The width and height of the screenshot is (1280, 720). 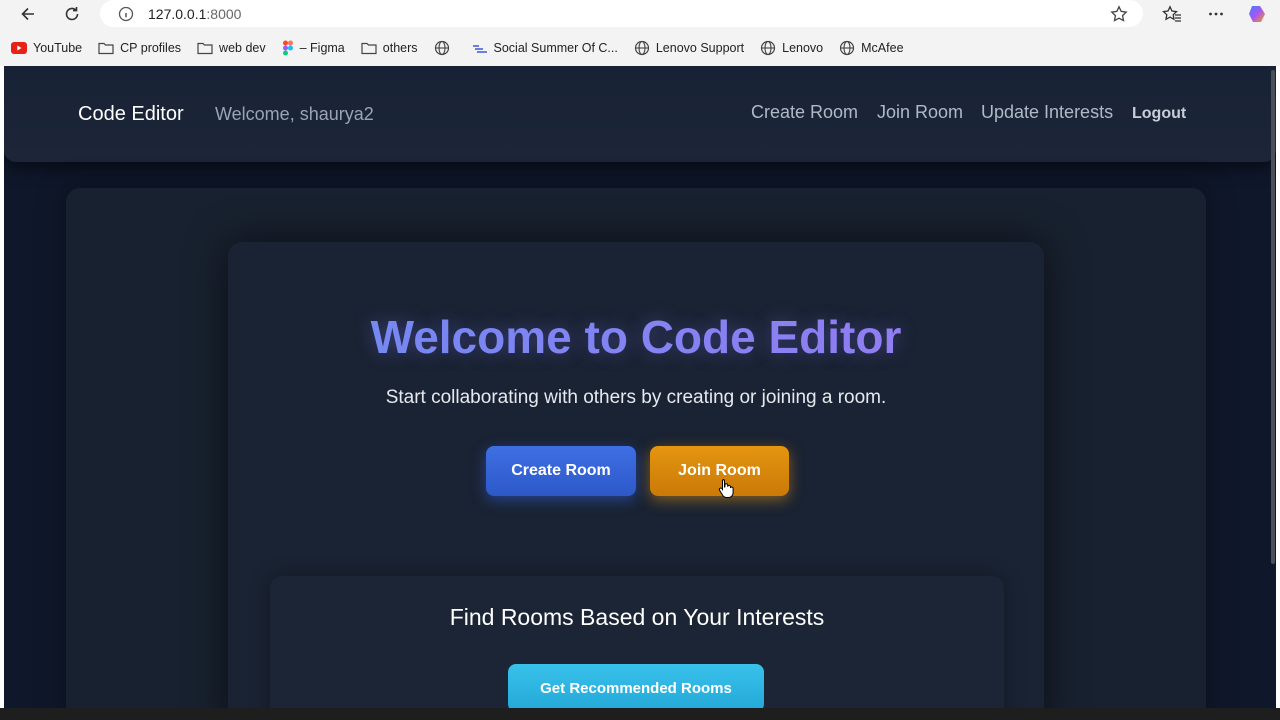 I want to click on favorites-icon, so click(x=1172, y=14).